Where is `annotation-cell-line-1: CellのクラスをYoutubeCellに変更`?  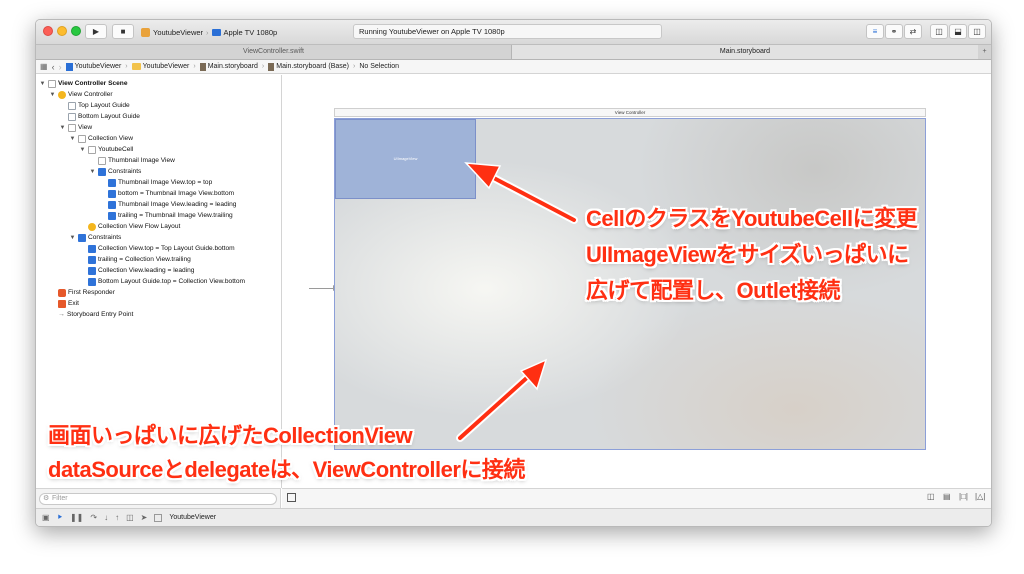 annotation-cell-line-1: CellのクラスをYoutubeCellに変更 is located at coordinates (752, 218).